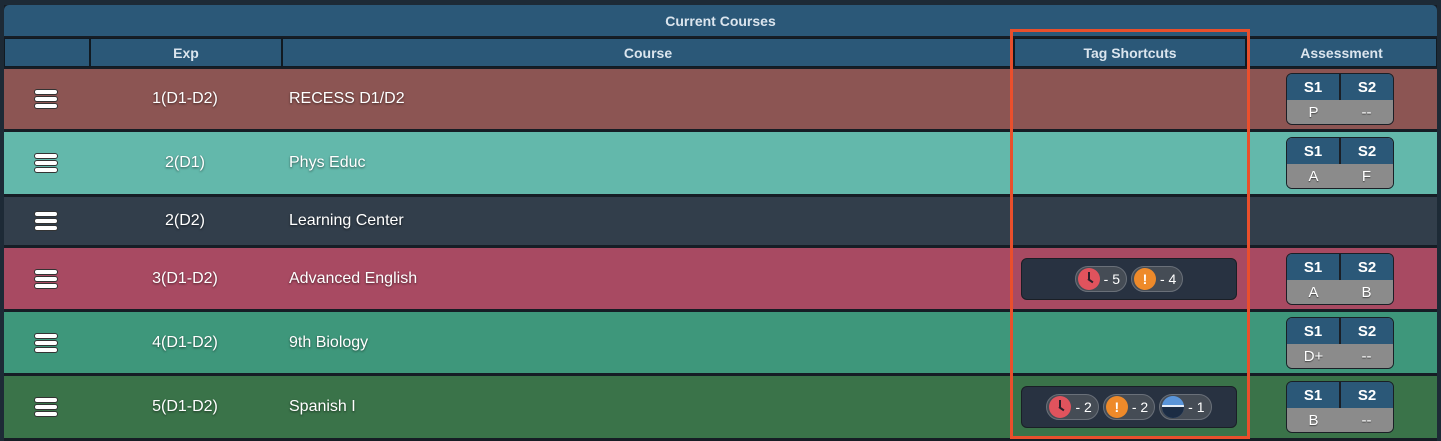 The height and width of the screenshot is (441, 1441). I want to click on assessment-widget: S1 S2 A F, so click(1340, 163).